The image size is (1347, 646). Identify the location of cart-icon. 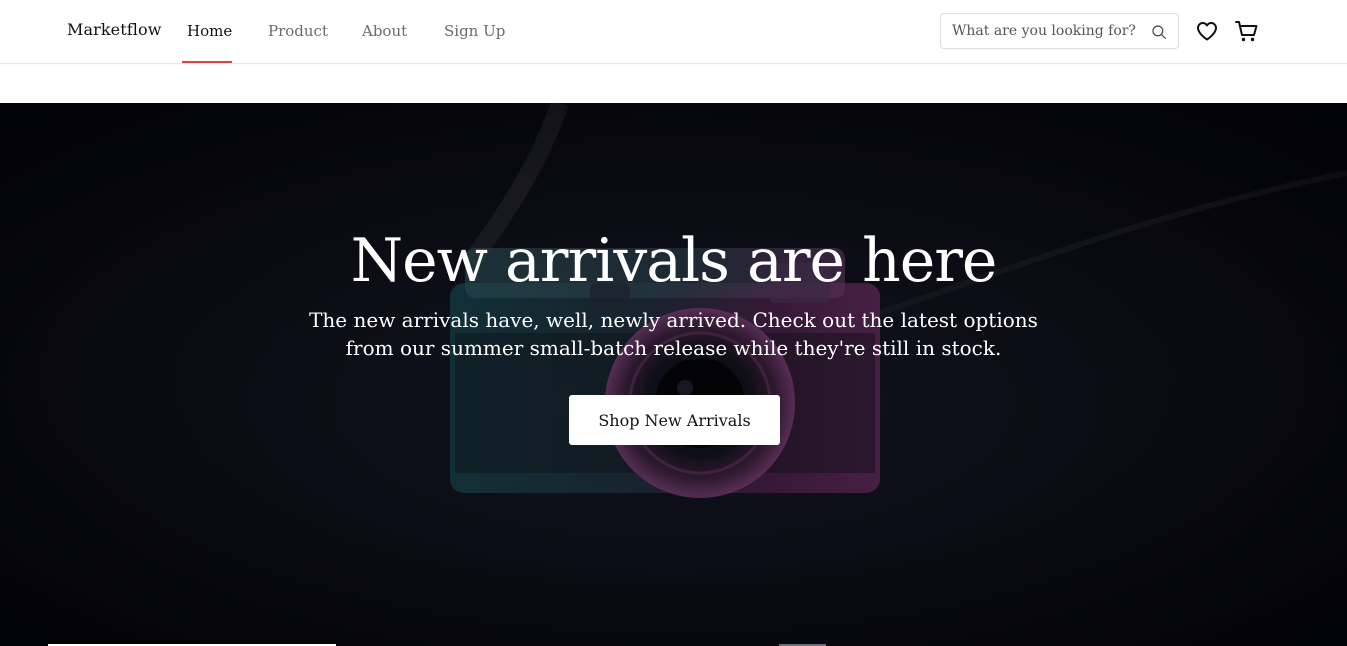
(1247, 31).